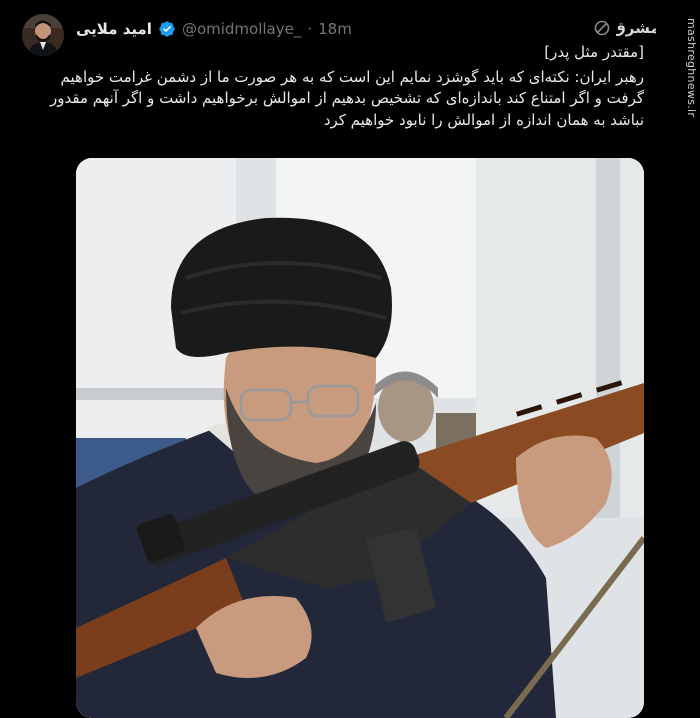  Describe the element at coordinates (594, 52) in the screenshot. I see `tweet-text-title: [مقتدر مثل پدر]` at that location.